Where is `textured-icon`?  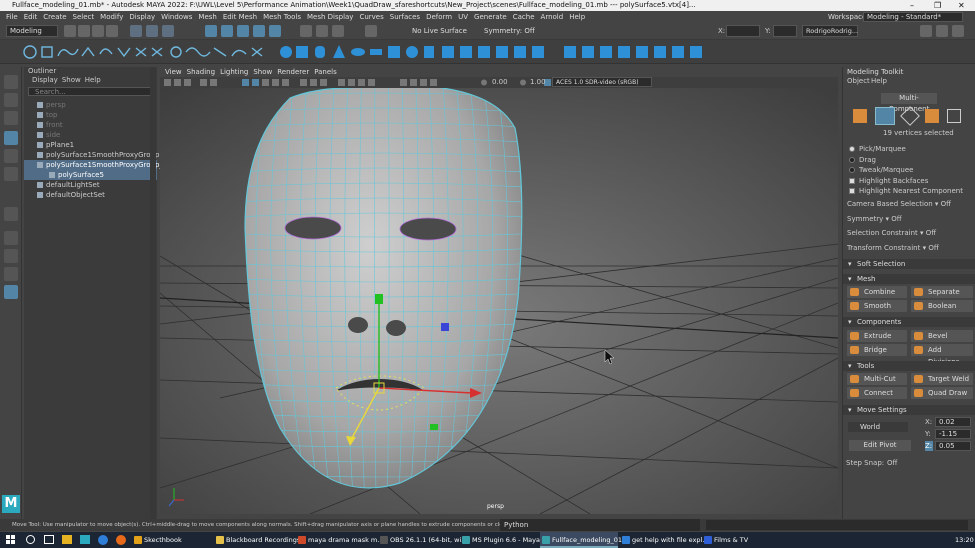 textured-icon is located at coordinates (265, 82).